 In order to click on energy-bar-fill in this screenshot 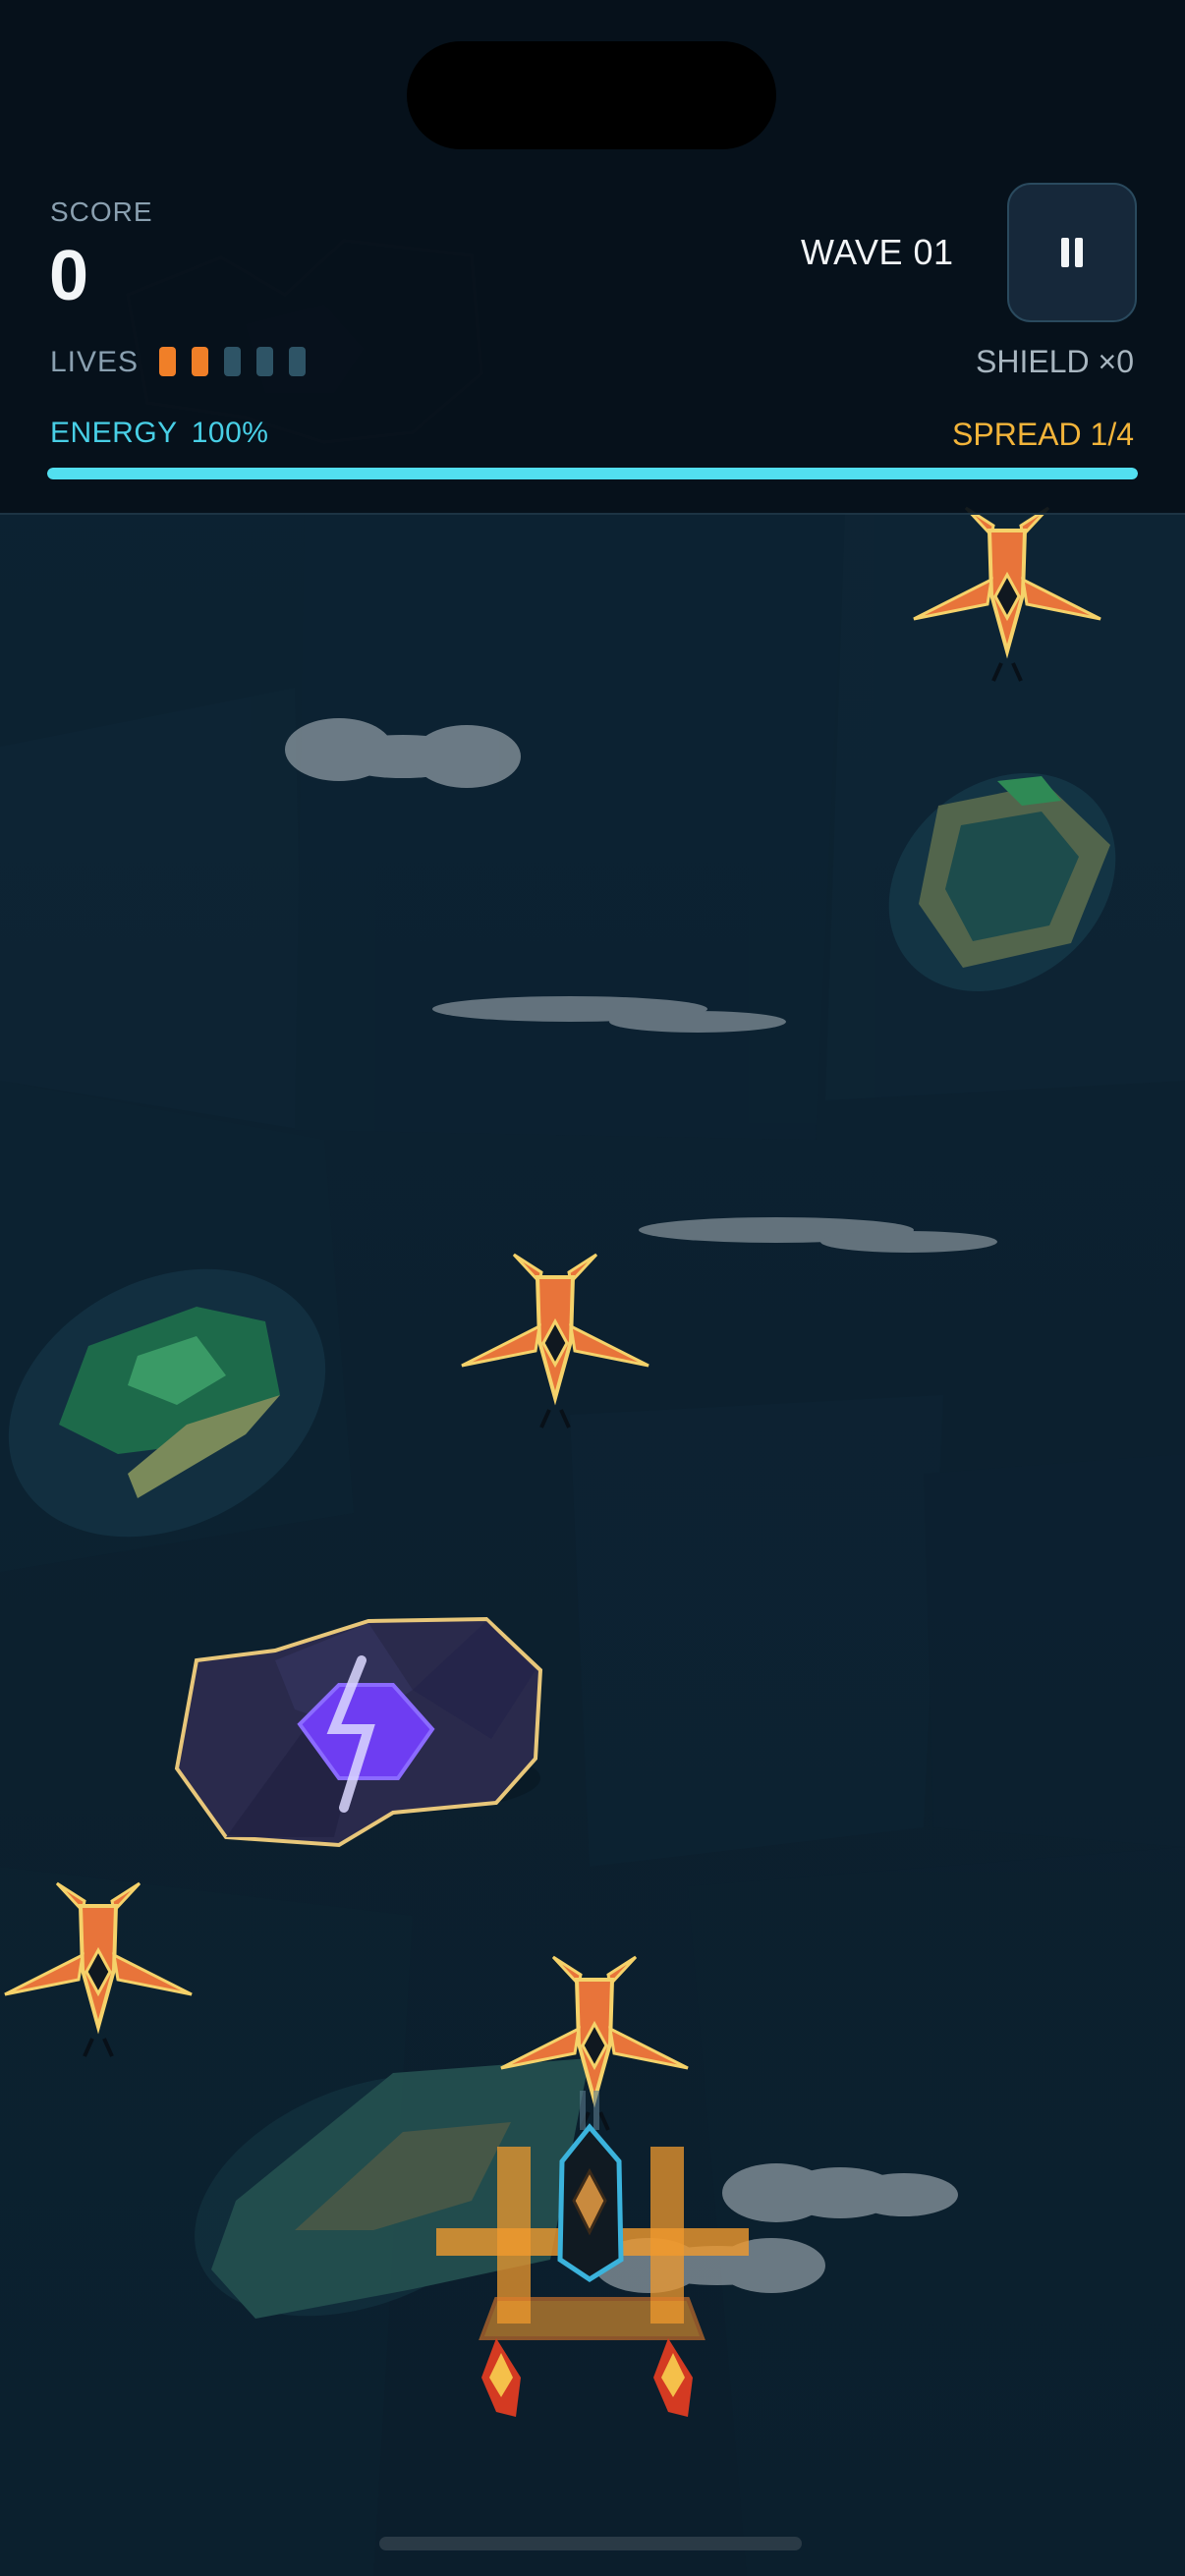, I will do `click(592, 473)`.